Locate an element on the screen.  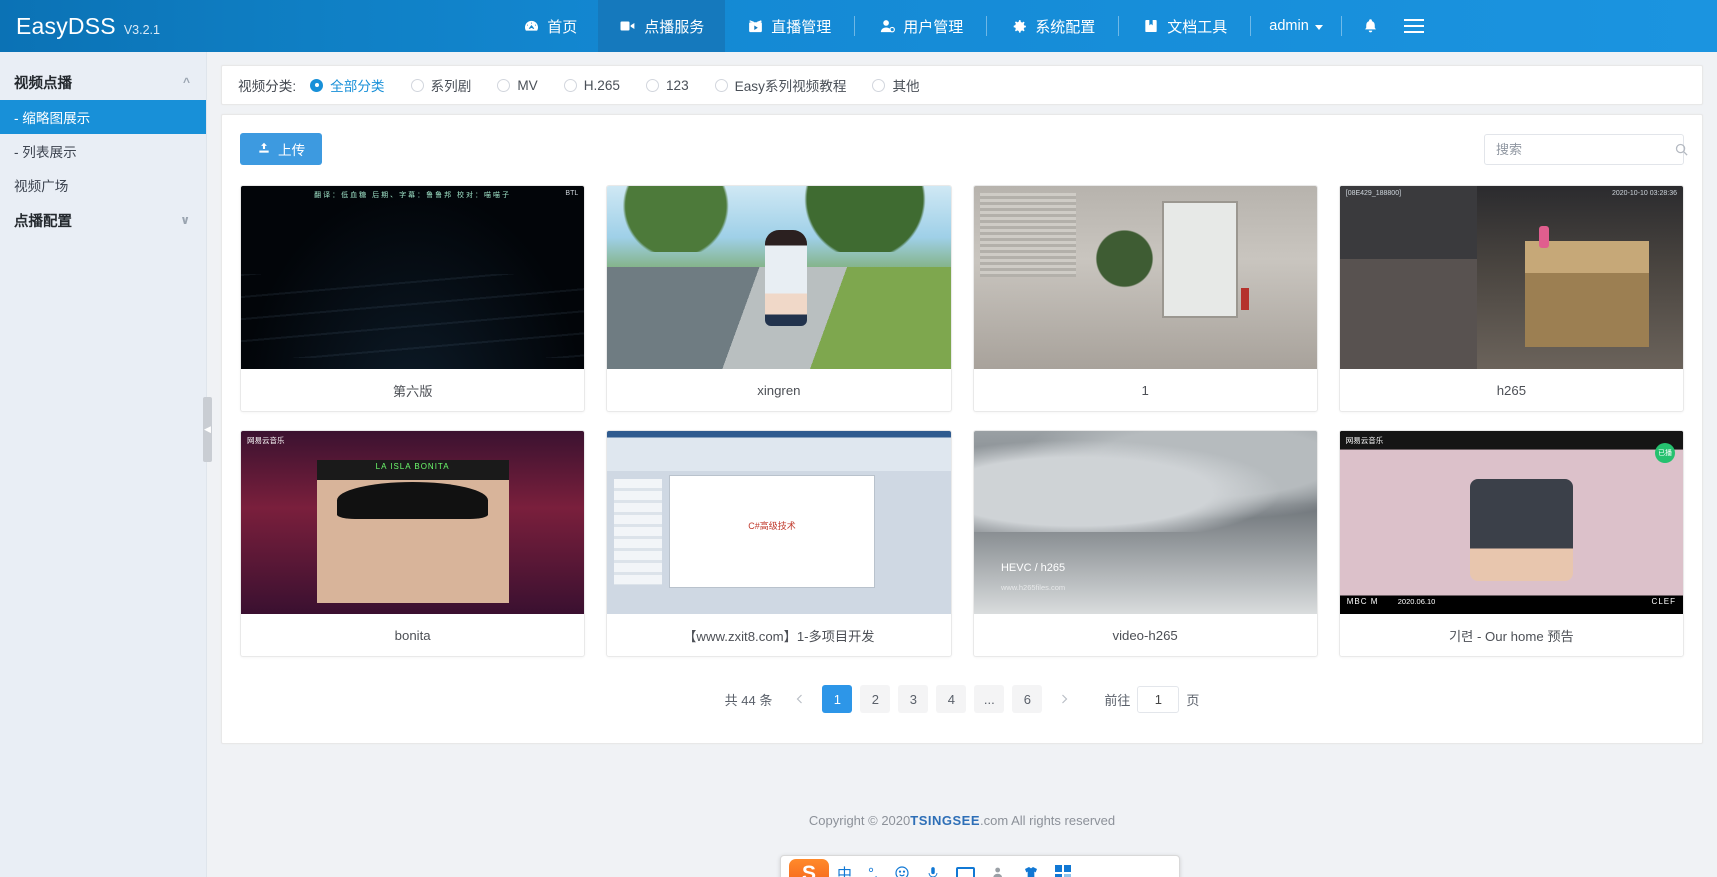
video-card-title: 1 is located at coordinates (1145, 390).